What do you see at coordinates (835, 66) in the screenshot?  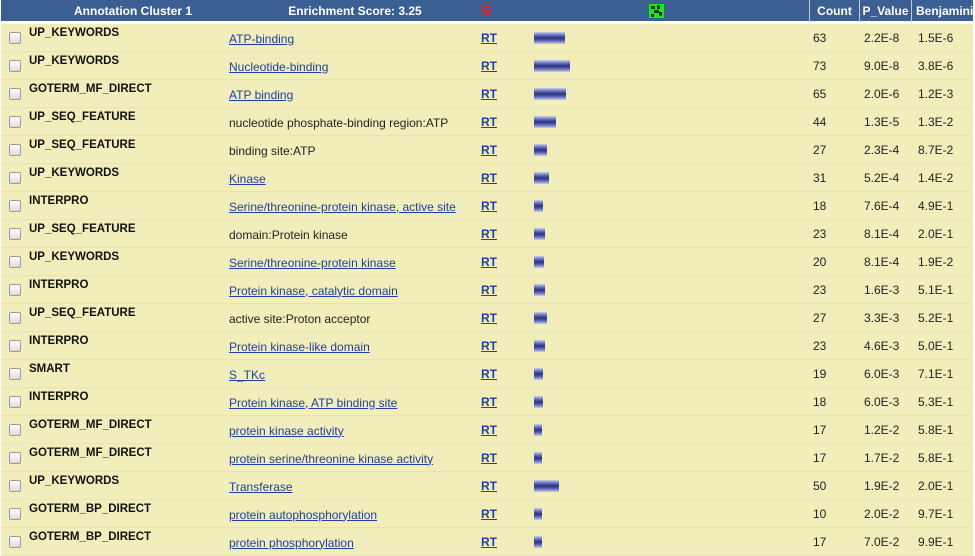 I see `count-value: 73` at bounding box center [835, 66].